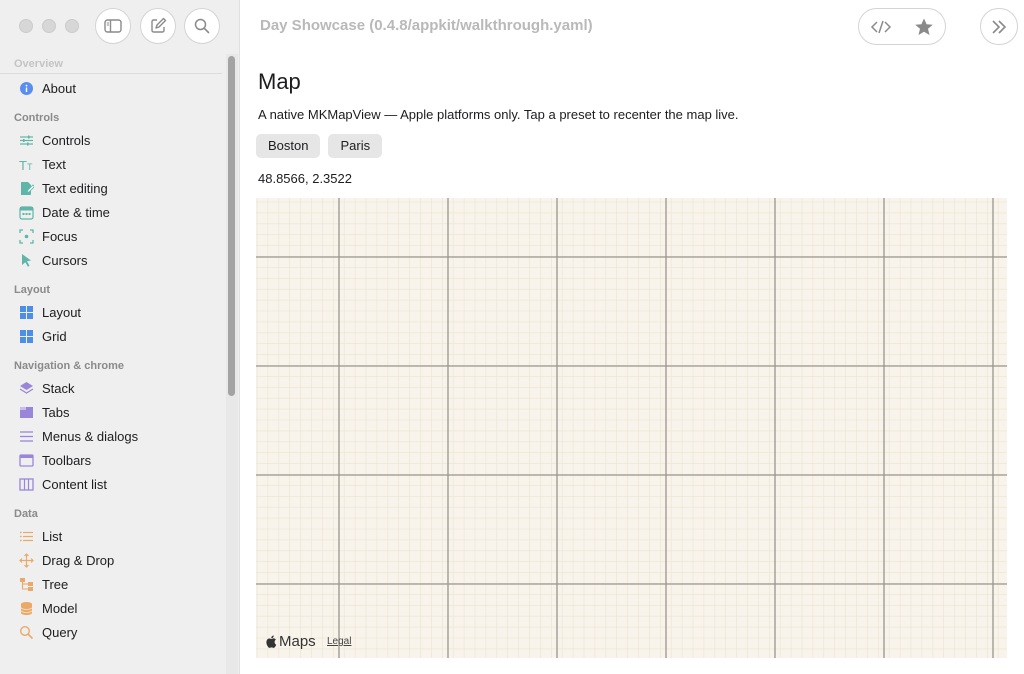  What do you see at coordinates (26, 336) in the screenshot?
I see `grid-icon` at bounding box center [26, 336].